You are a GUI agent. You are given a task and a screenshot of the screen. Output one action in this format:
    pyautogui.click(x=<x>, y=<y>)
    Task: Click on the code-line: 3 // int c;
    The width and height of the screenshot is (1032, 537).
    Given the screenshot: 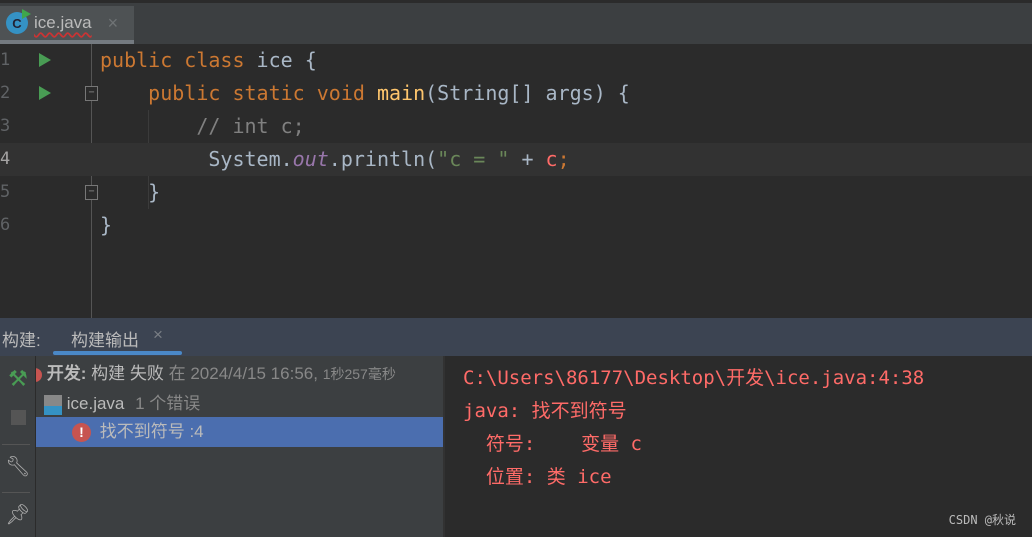 What is the action you would take?
    pyautogui.click(x=516, y=126)
    